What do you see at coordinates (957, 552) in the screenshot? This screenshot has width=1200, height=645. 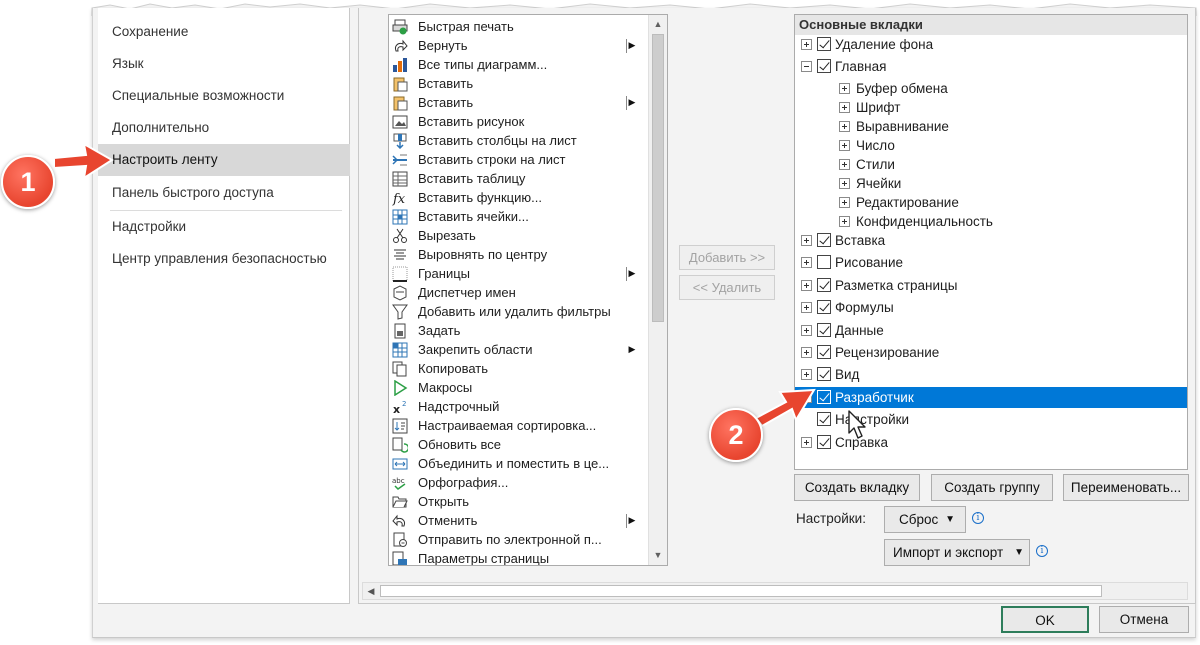 I see `import-export-dropdown: Импорт и экспорт ▼` at bounding box center [957, 552].